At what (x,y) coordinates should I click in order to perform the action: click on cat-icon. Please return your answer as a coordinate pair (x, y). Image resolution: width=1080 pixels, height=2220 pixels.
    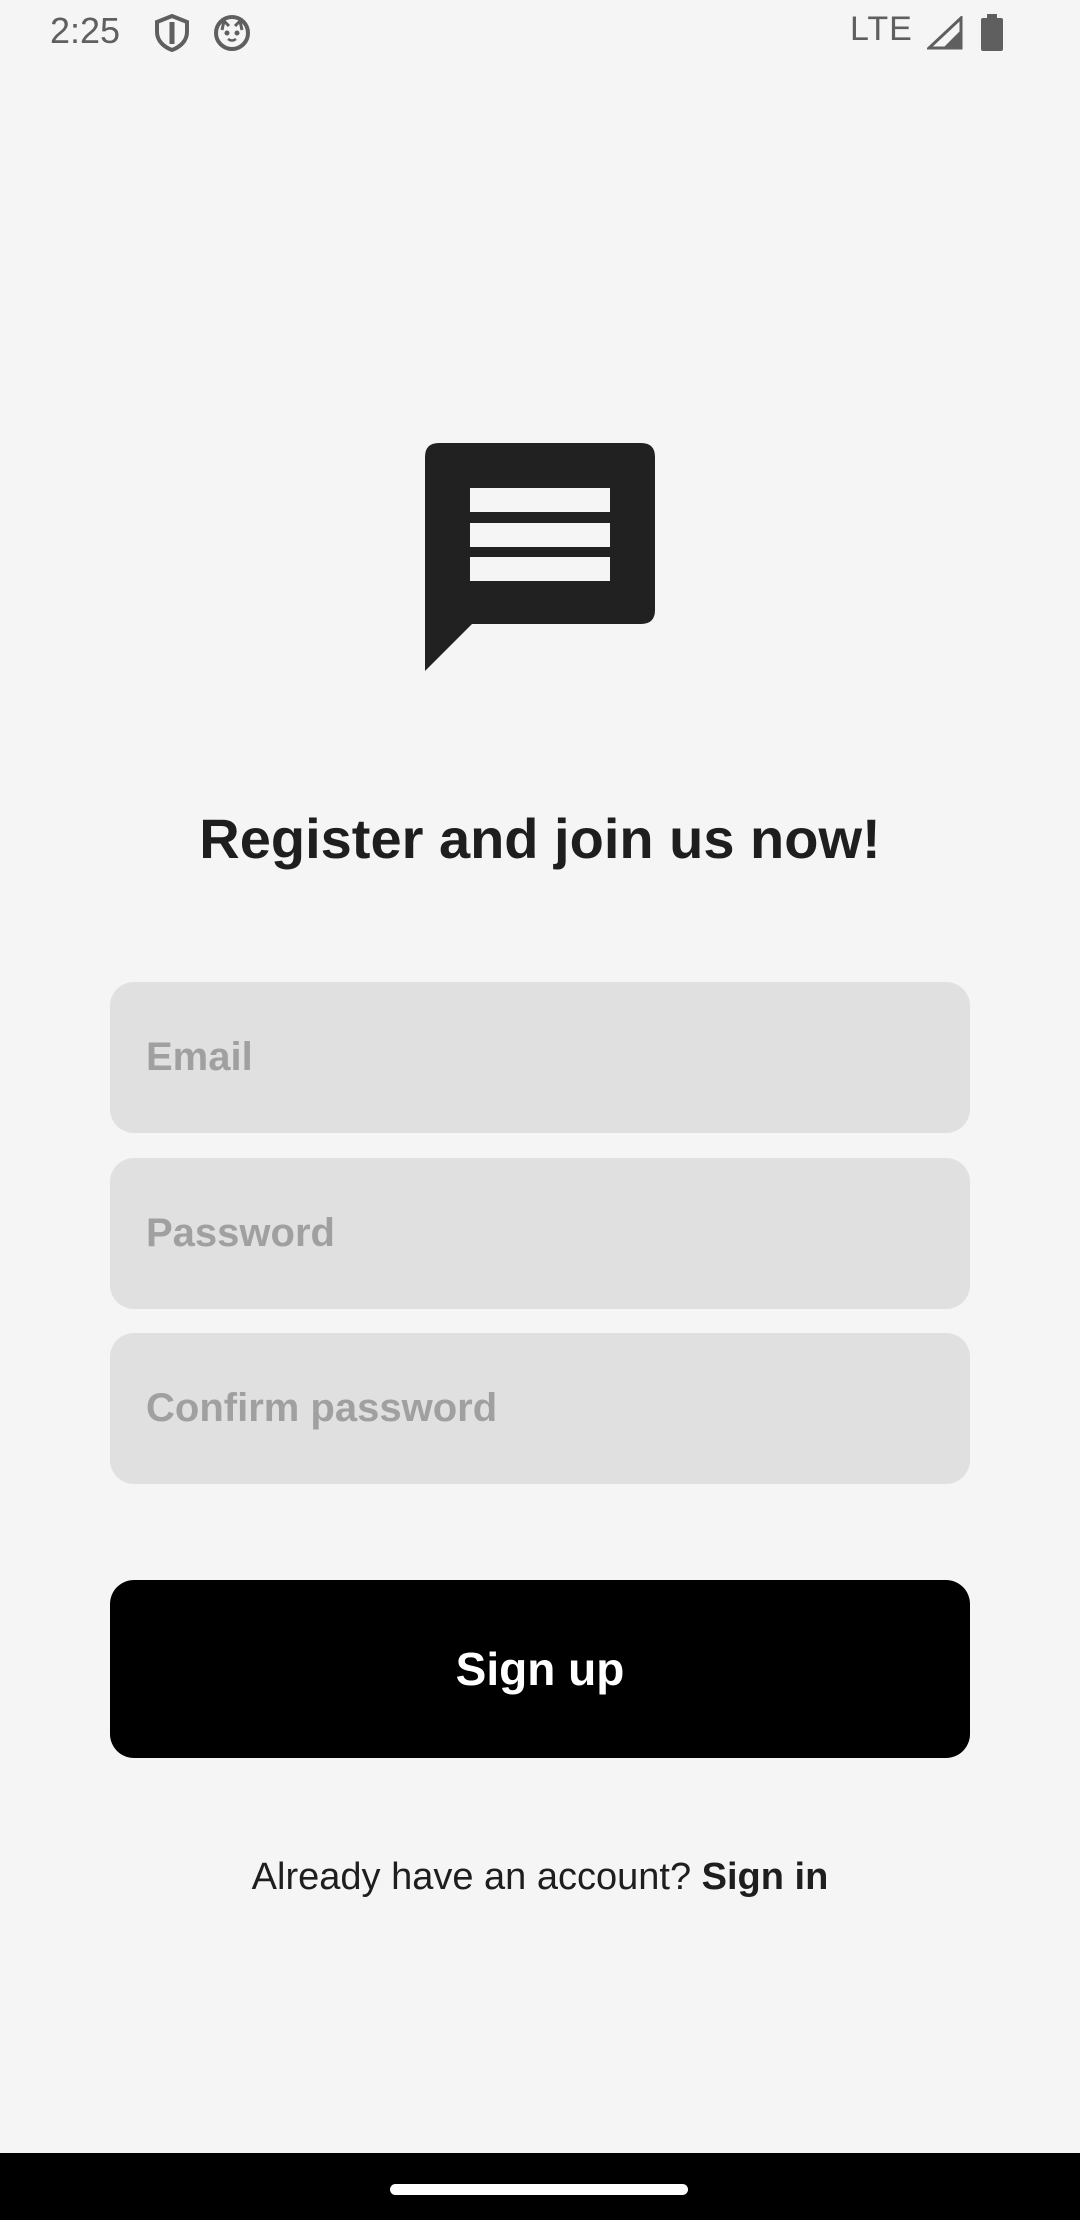
    Looking at the image, I should click on (232, 35).